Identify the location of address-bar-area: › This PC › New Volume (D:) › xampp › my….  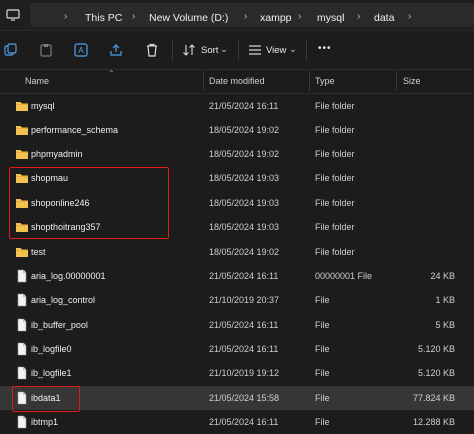
(237, 15).